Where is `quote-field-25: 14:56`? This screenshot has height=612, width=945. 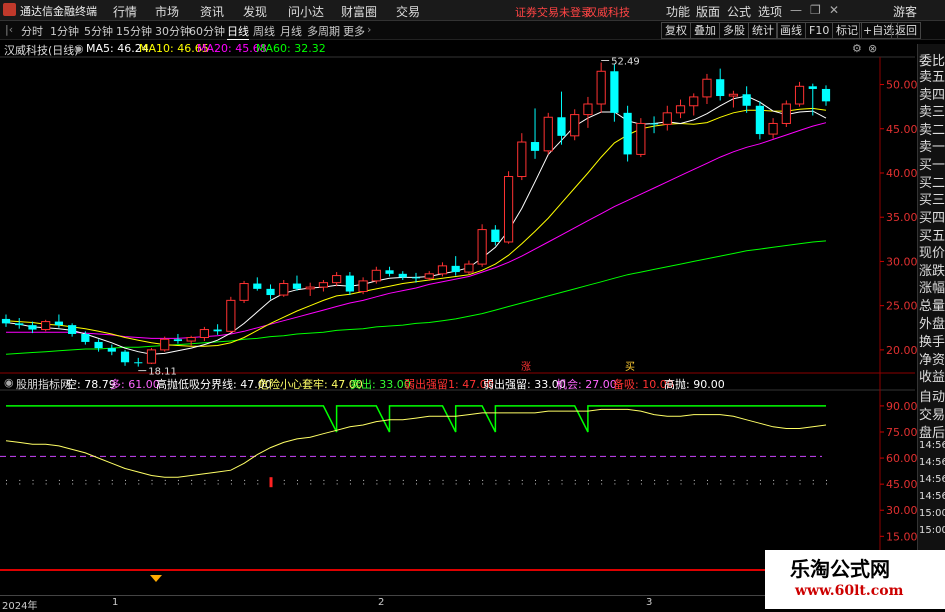
quote-field-25: 14:56 is located at coordinates (932, 496).